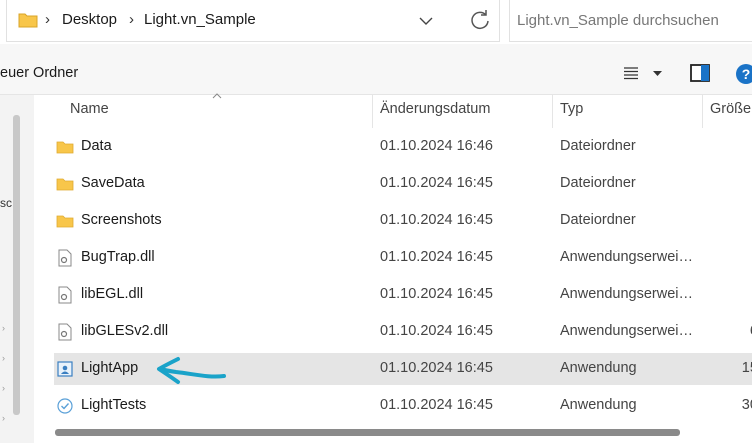  What do you see at coordinates (89, 19) in the screenshot?
I see `breadcrumb-desktop: Desktop` at bounding box center [89, 19].